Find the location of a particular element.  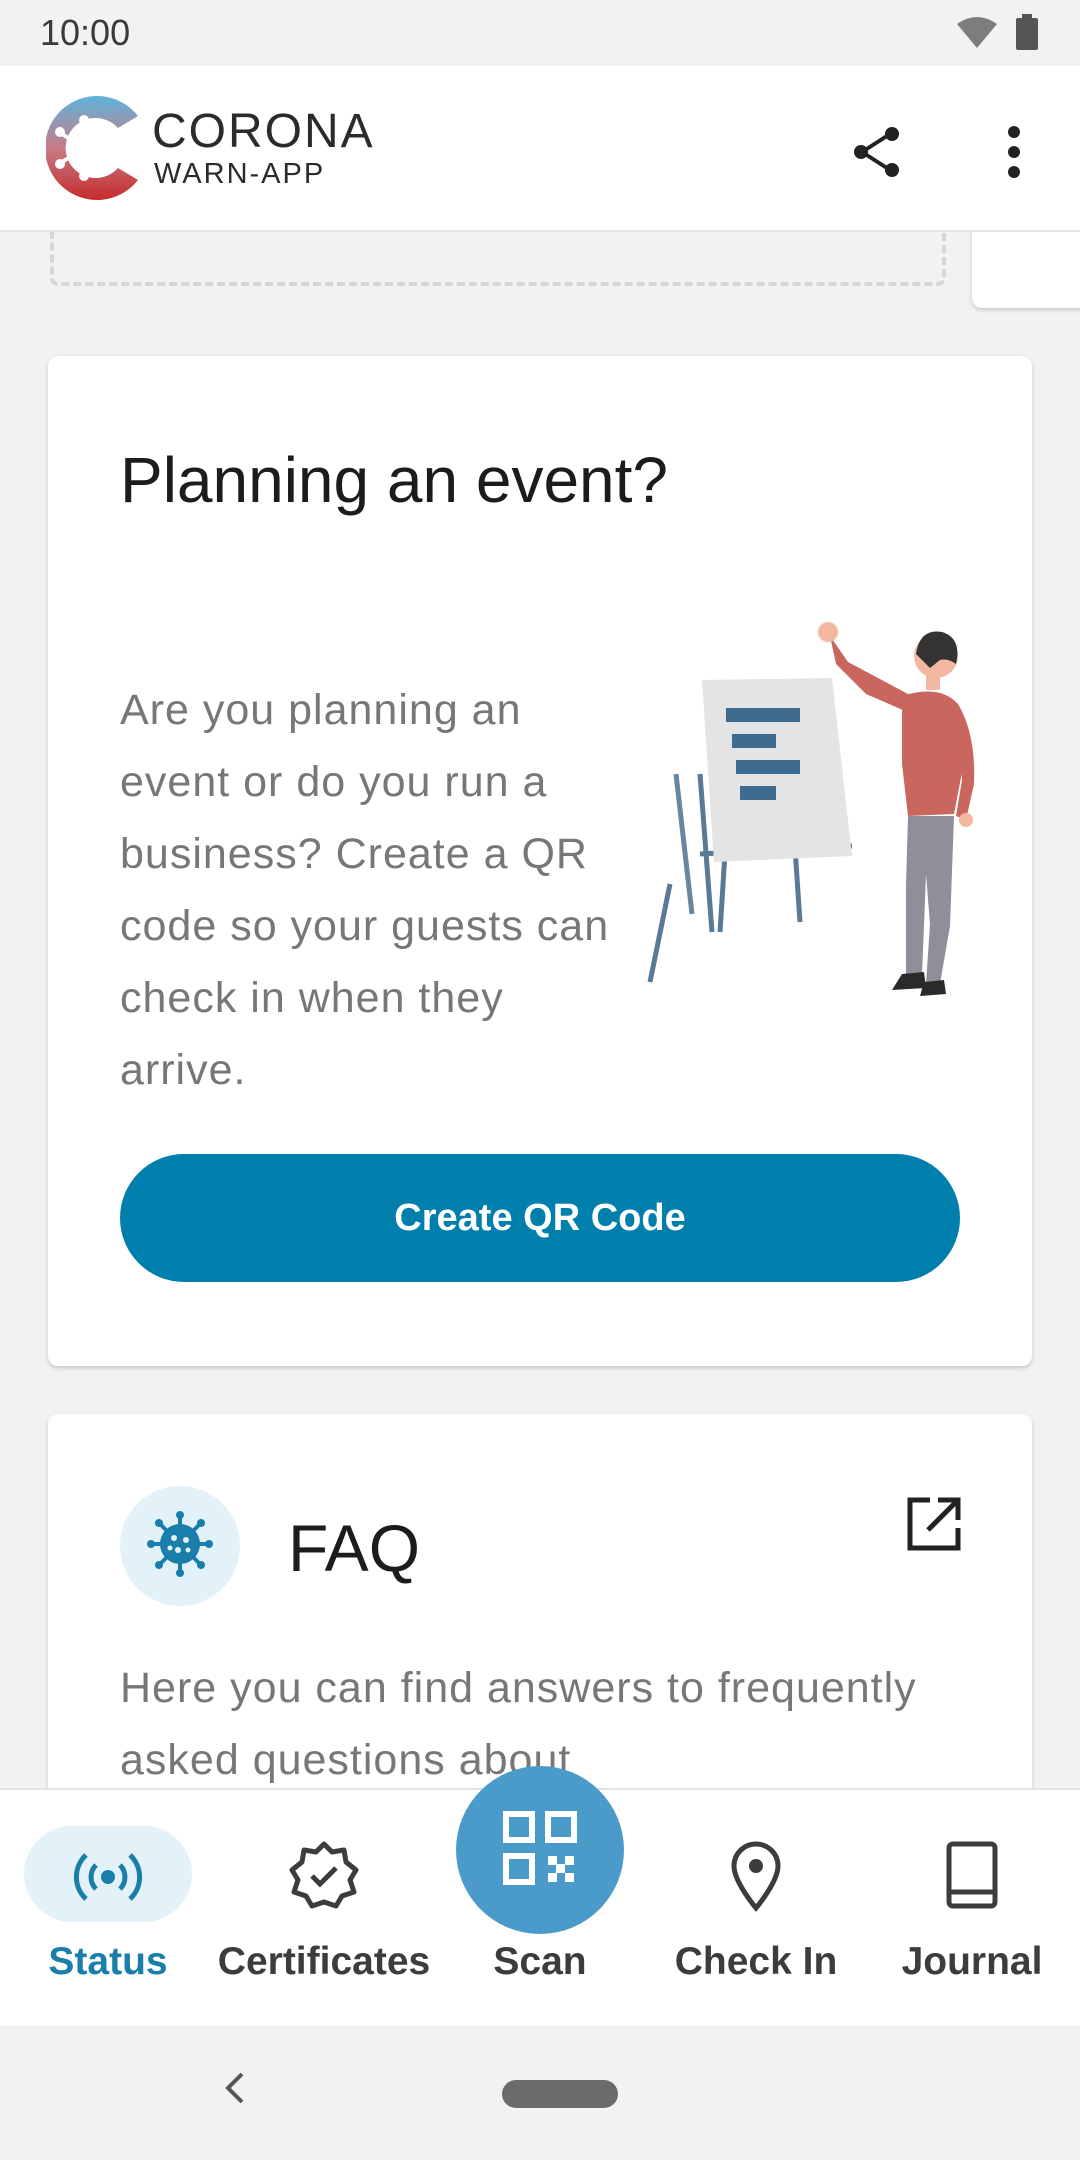

corona-warn-app-logo is located at coordinates (93, 150).